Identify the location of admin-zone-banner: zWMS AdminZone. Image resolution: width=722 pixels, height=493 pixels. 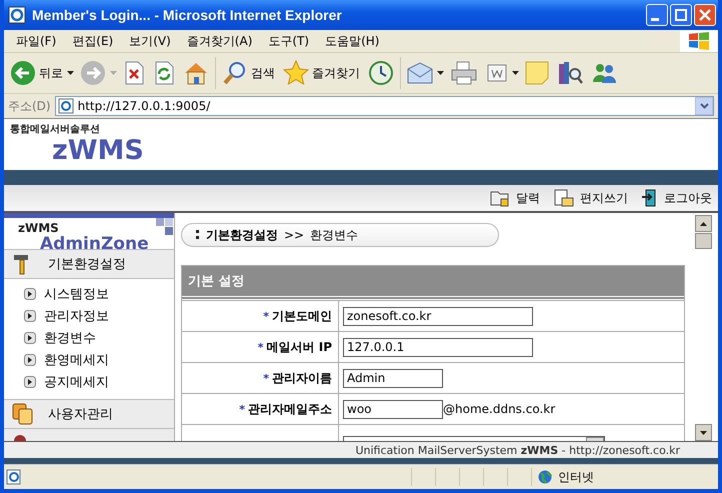
(89, 231).